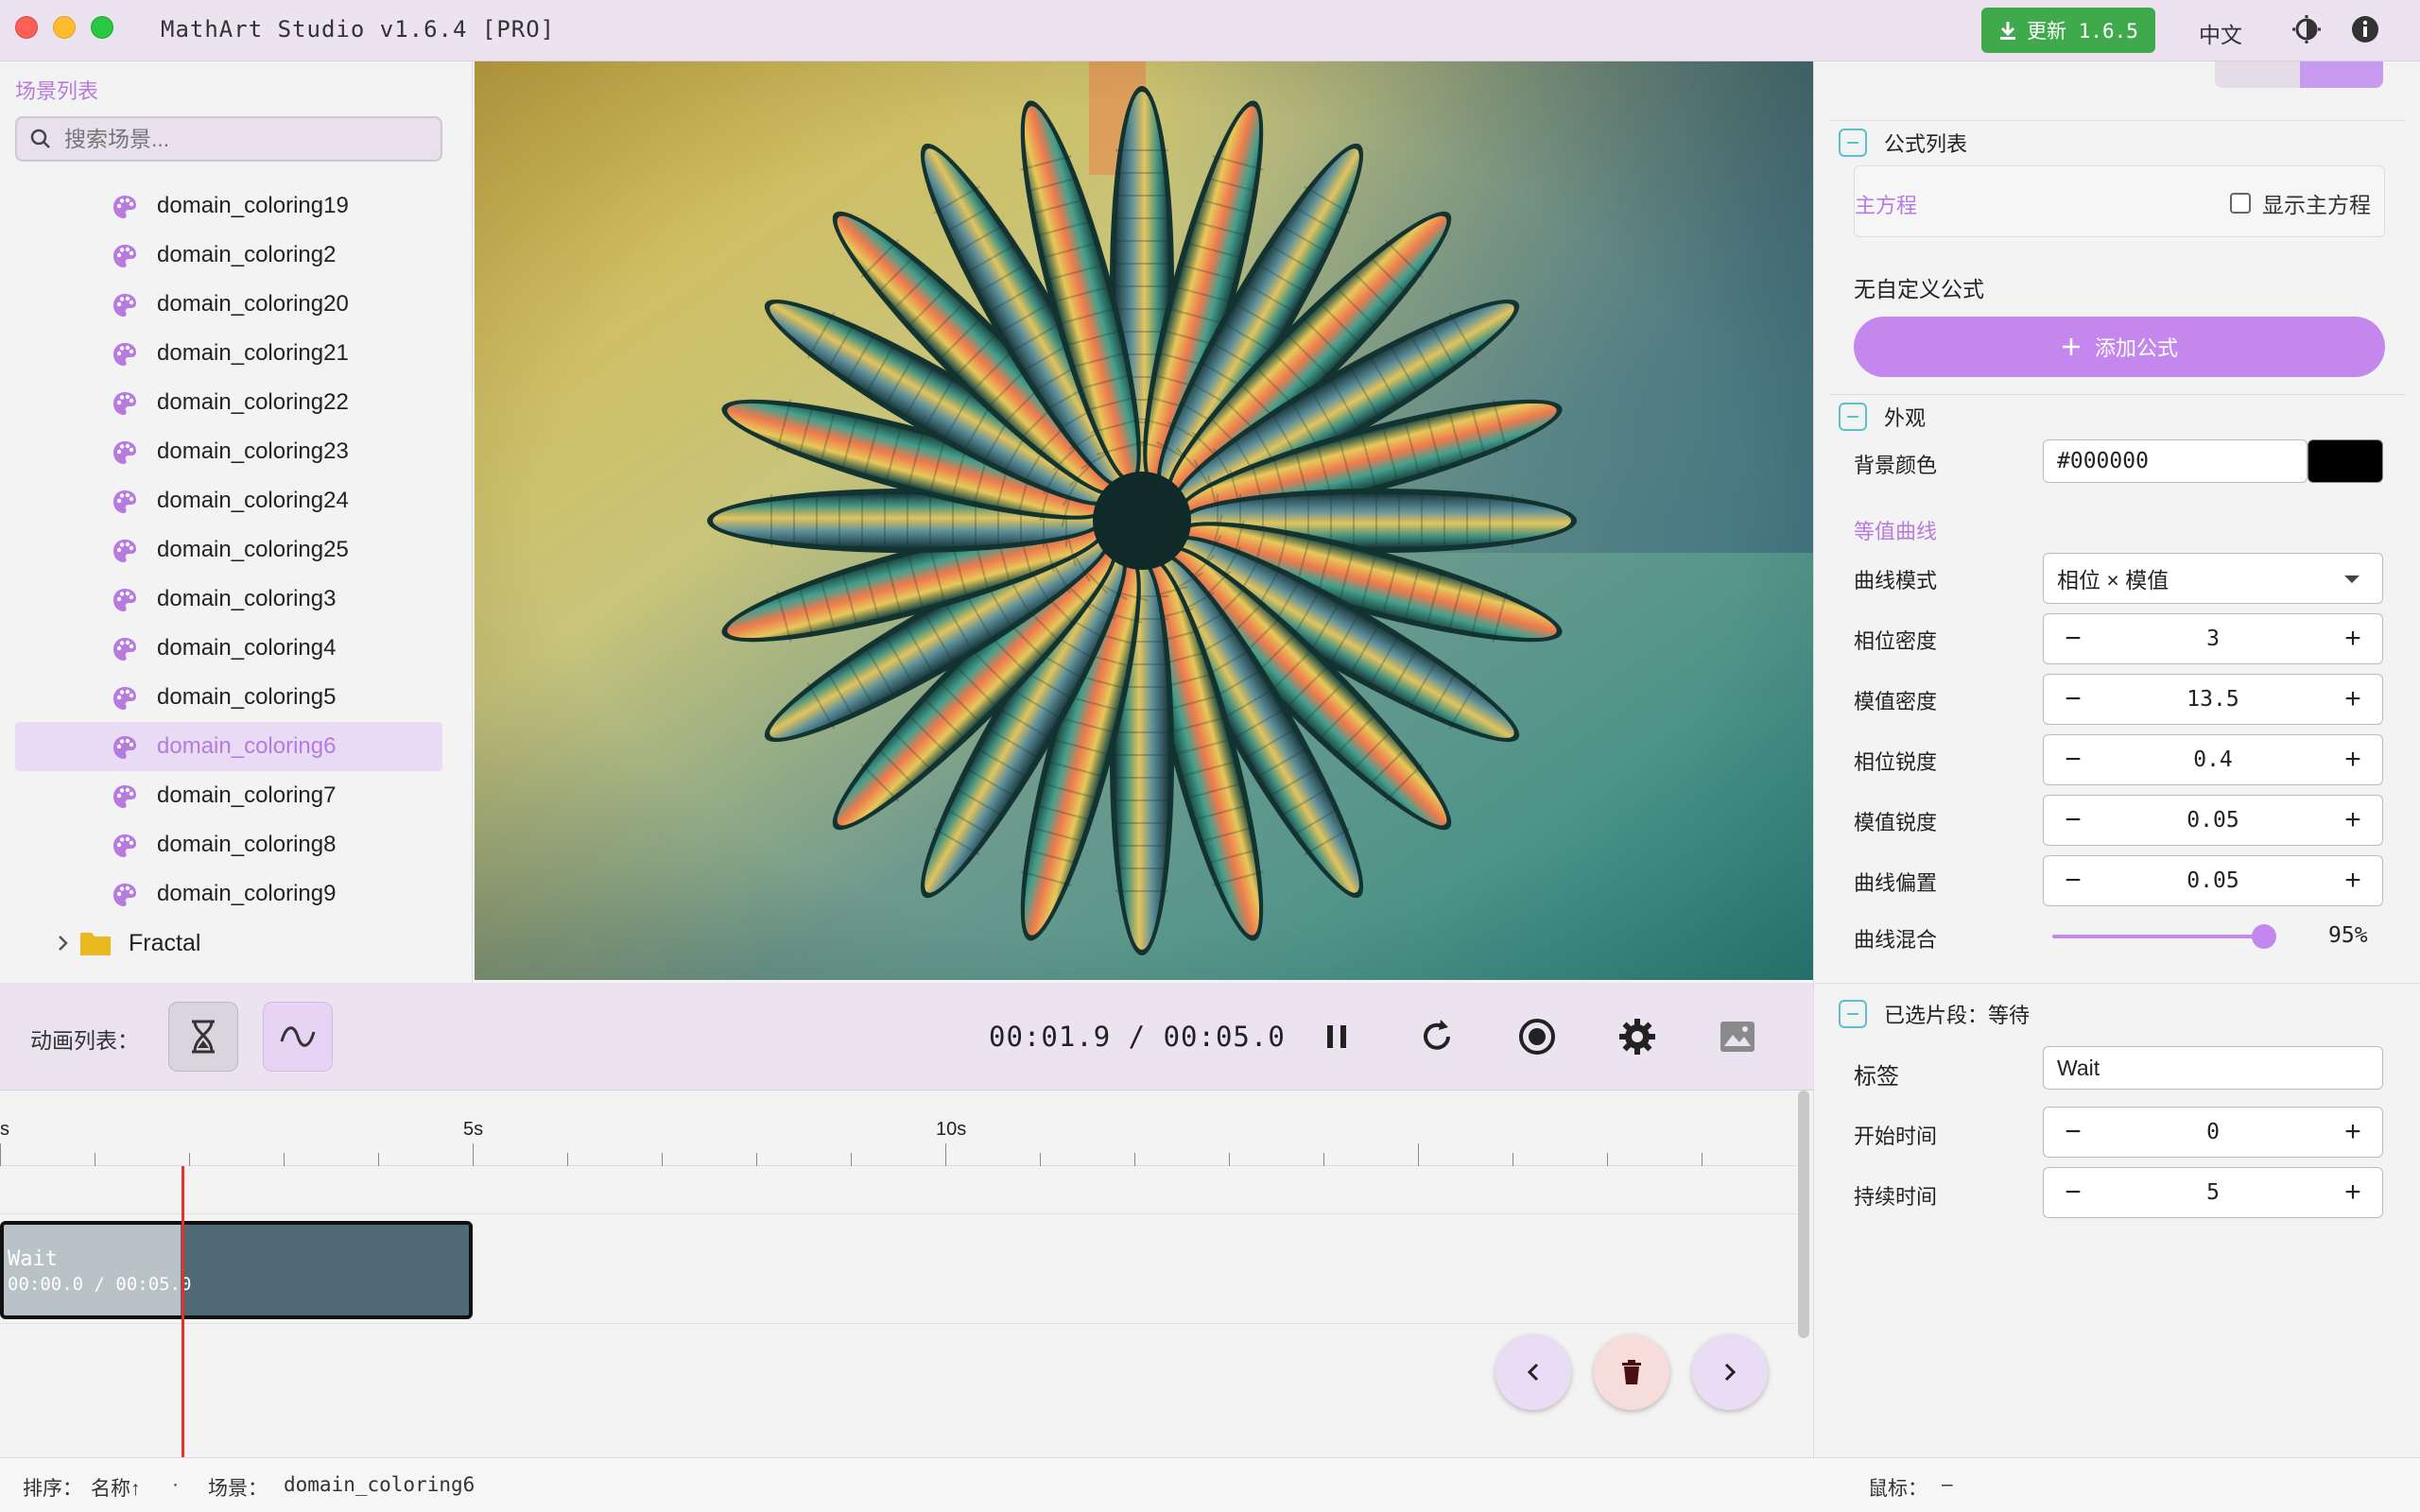 The image size is (2420, 1512). I want to click on scene-list-item: domain_coloring20, so click(228, 304).